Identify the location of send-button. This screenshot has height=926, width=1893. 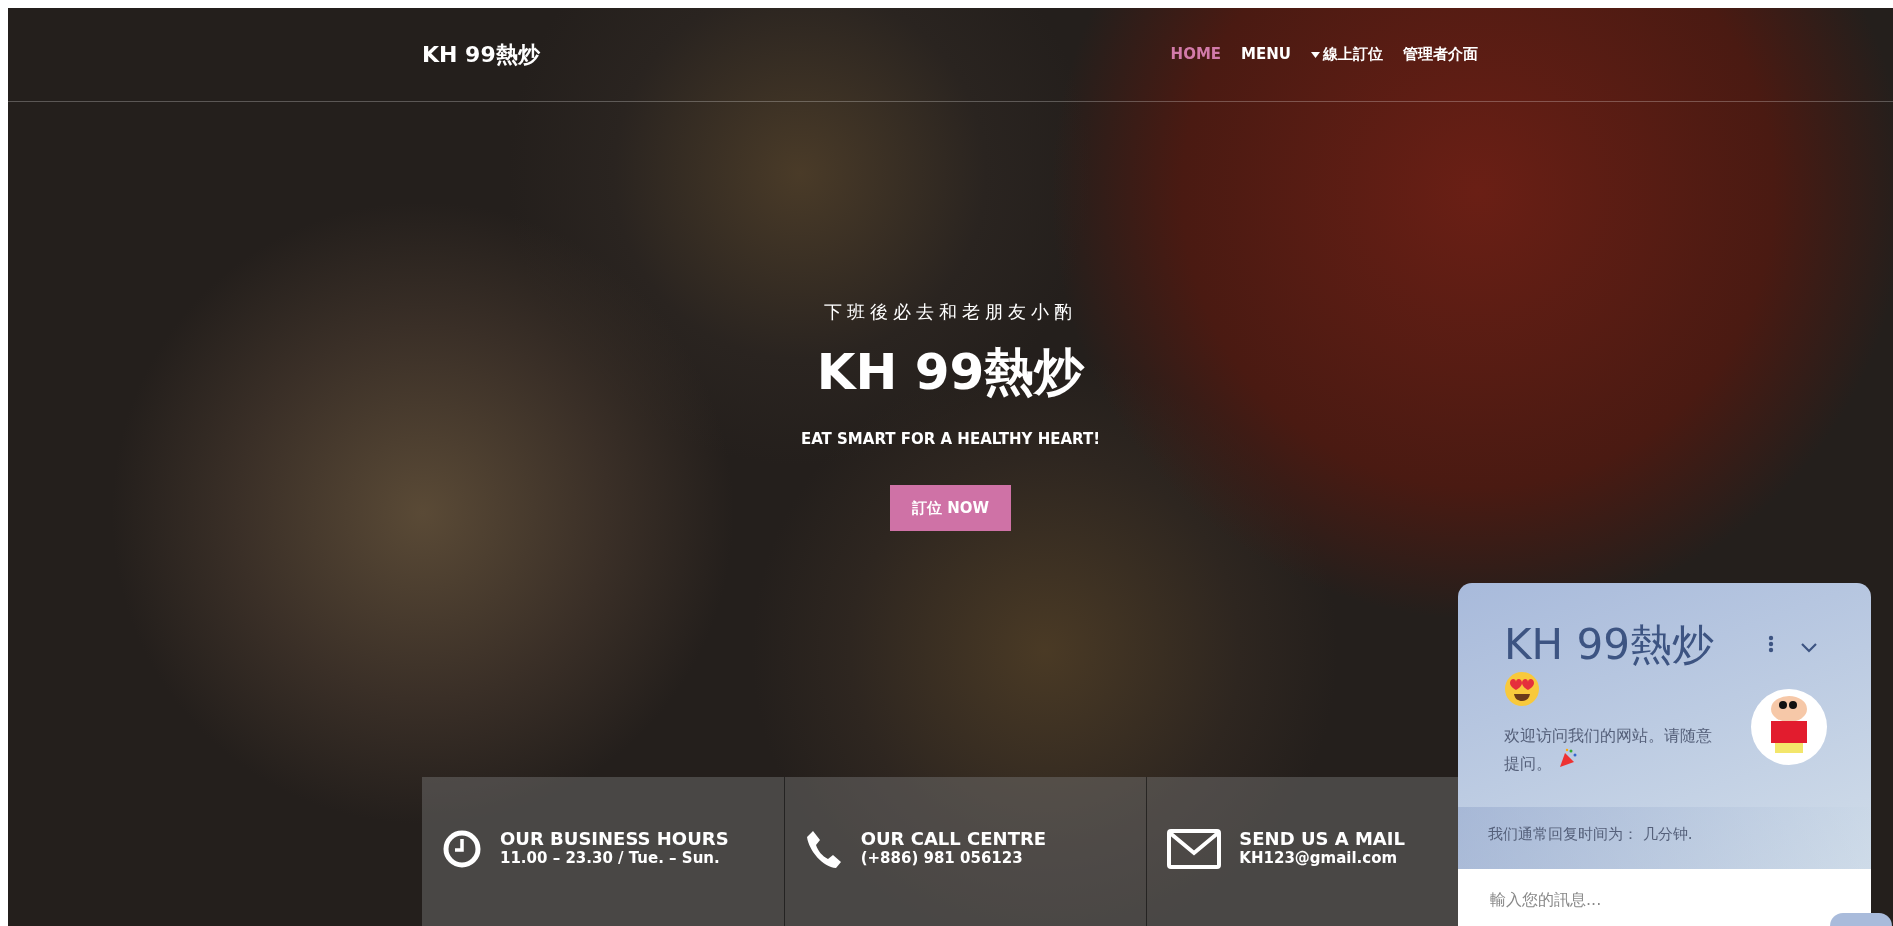
(1861, 919).